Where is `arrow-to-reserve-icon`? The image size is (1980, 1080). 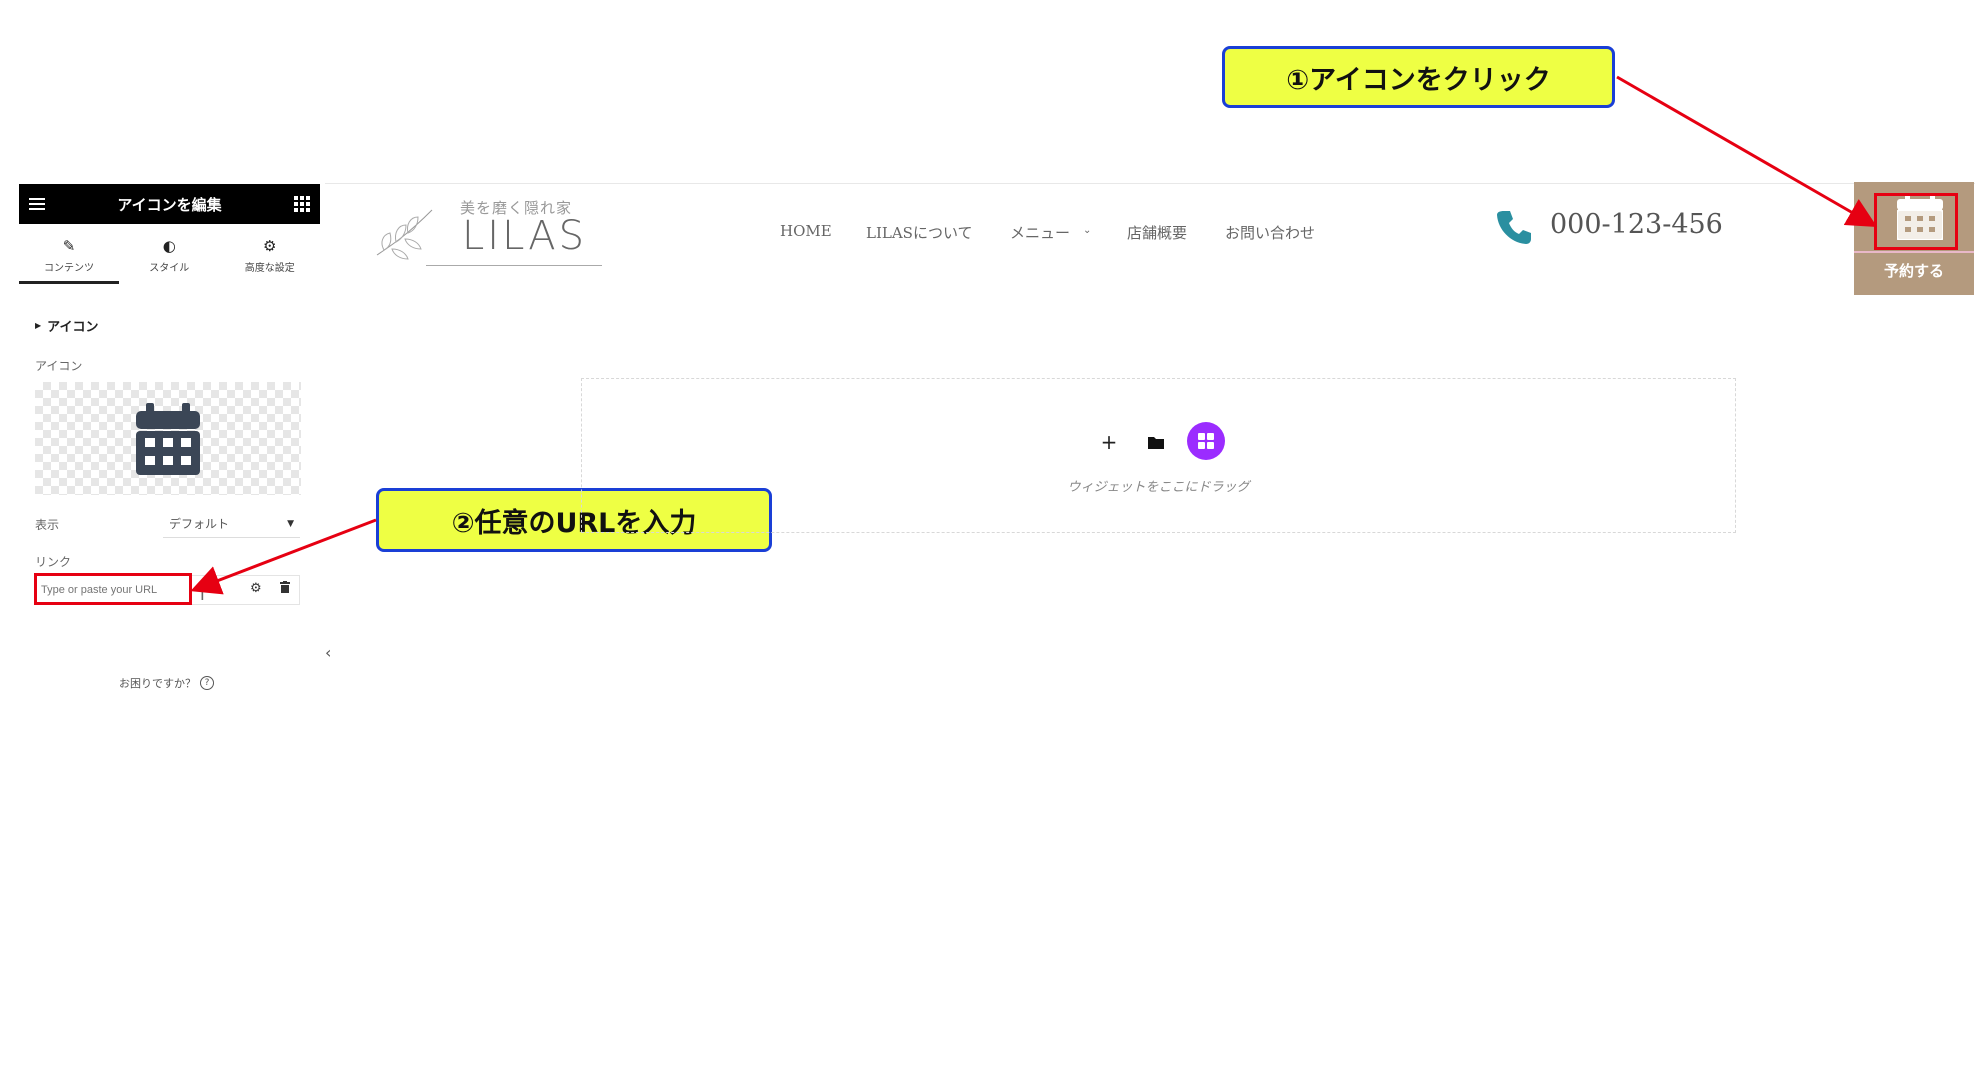
arrow-to-reserve-icon is located at coordinates (1747, 151).